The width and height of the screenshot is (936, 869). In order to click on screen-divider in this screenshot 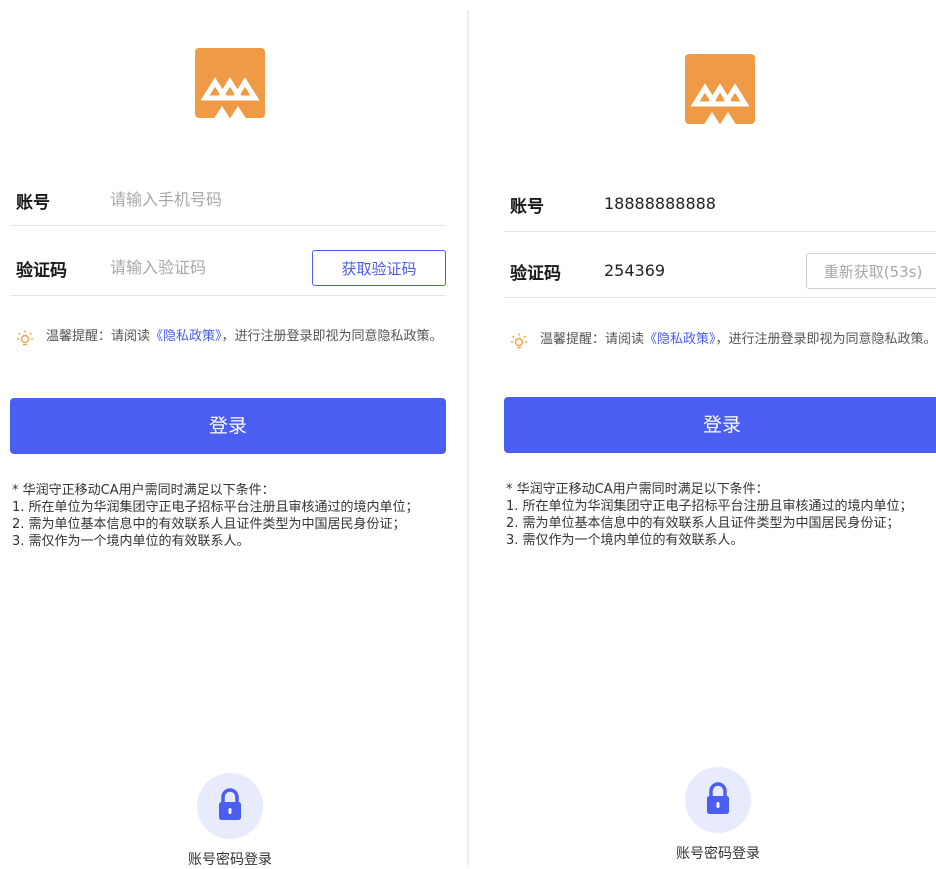, I will do `click(468, 437)`.